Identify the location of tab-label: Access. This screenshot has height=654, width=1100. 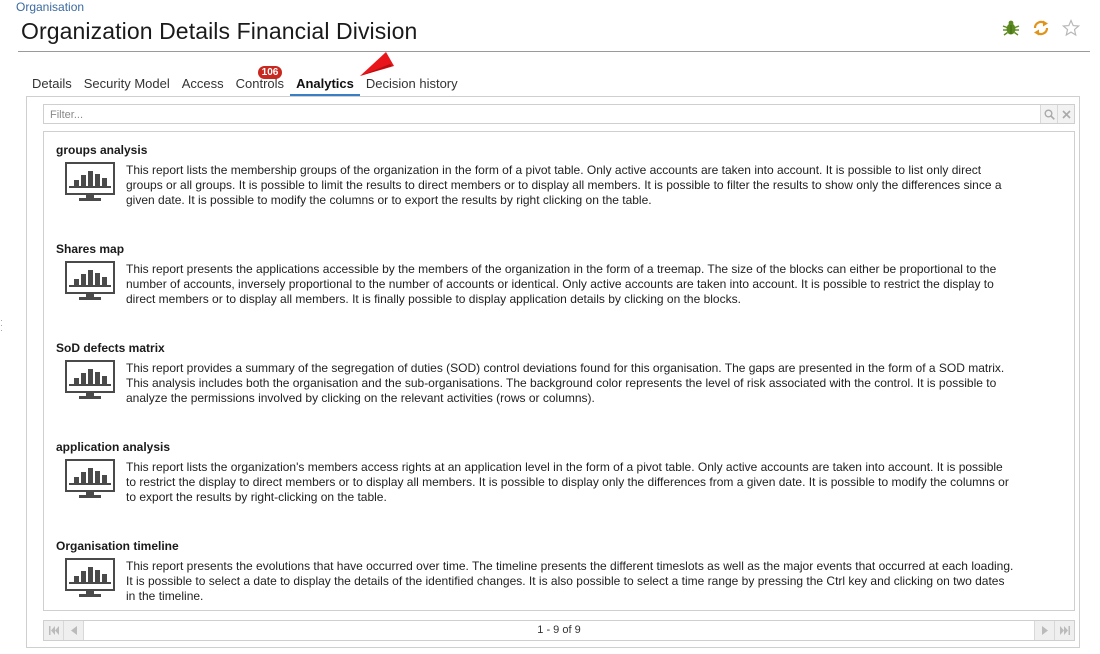
(202, 83).